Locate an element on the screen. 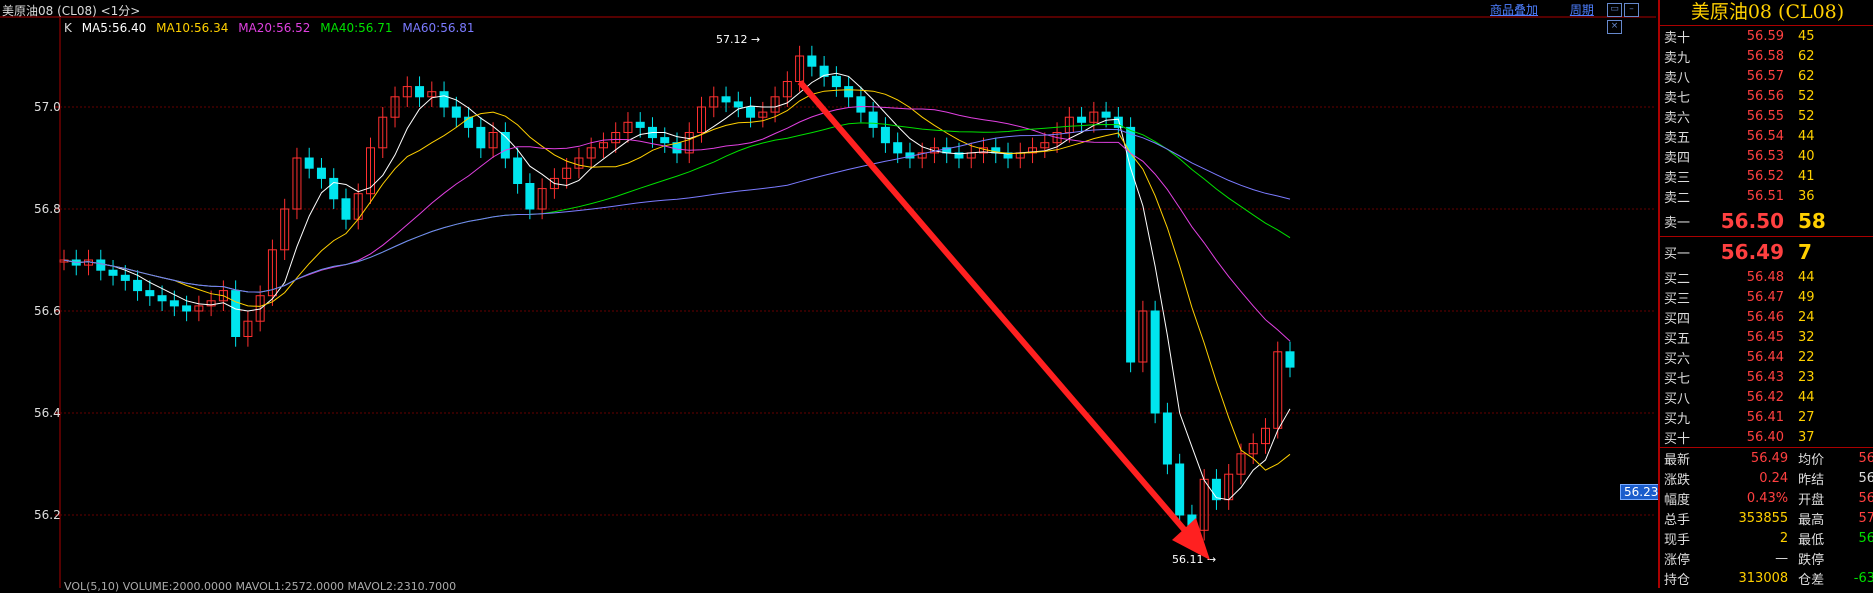  ask-volume: 52 is located at coordinates (1806, 96).